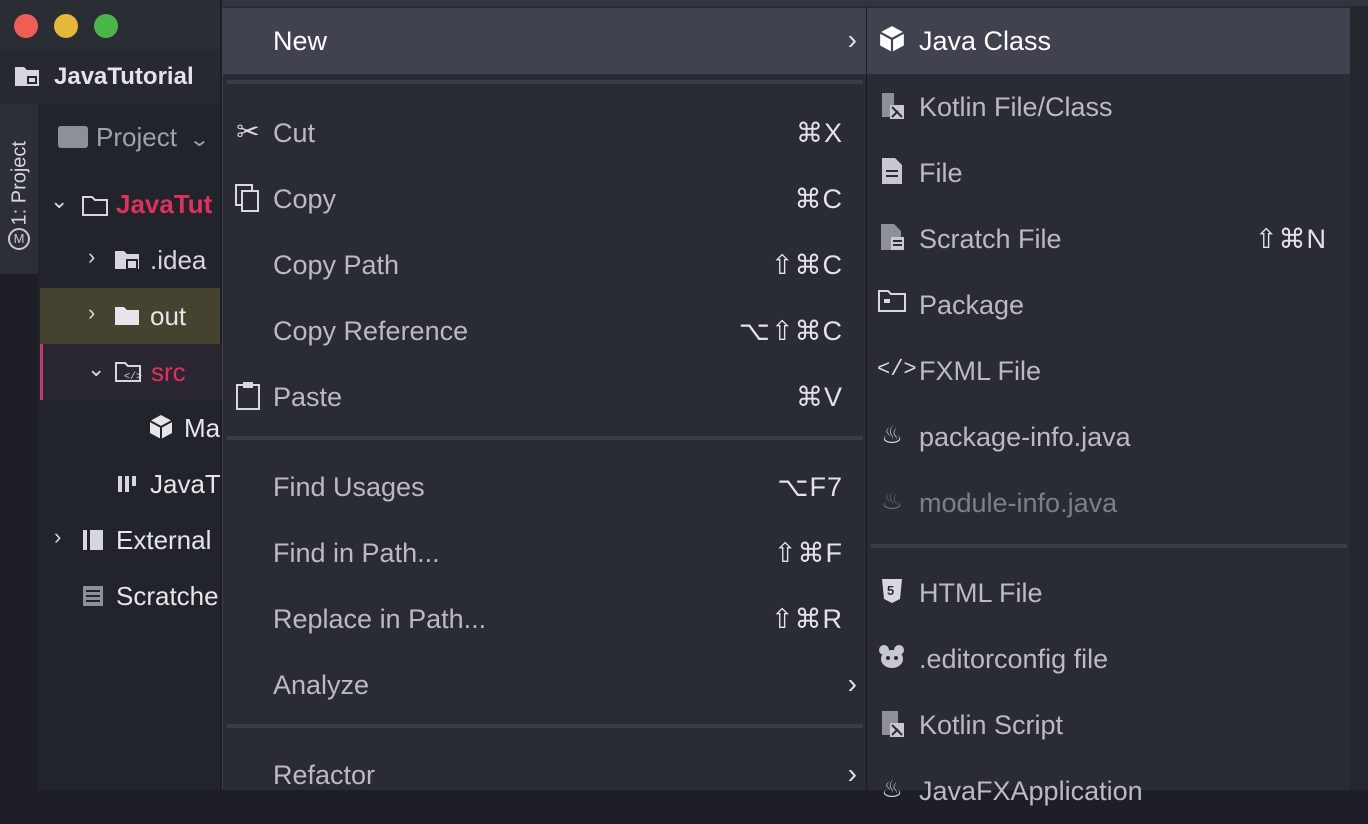  I want to click on menu-item-find-in-path: Find in Path... ⇧⌘F, so click(545, 553).